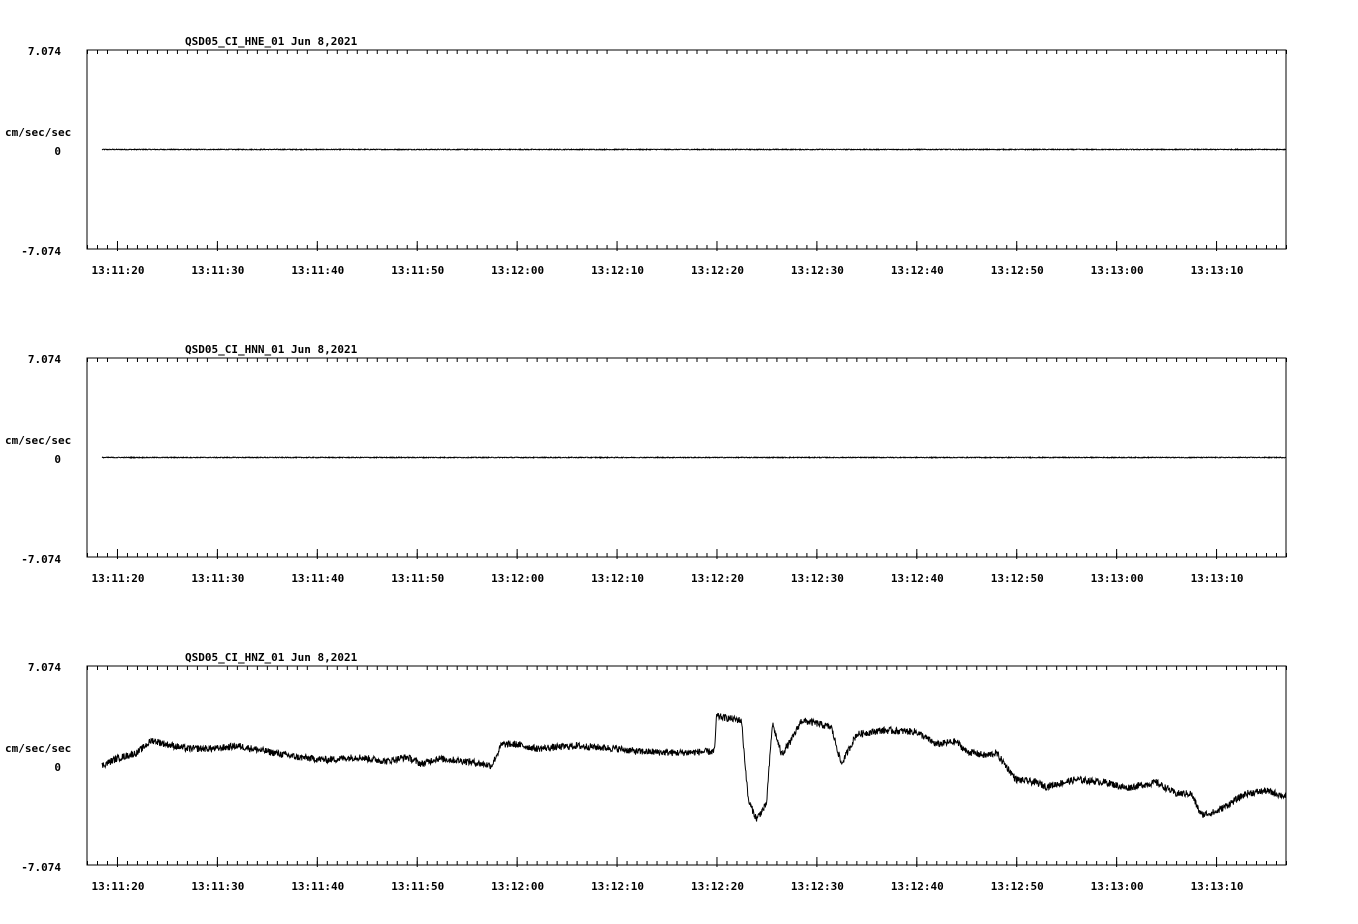 Image resolution: width=1358 pixels, height=924 pixels. What do you see at coordinates (271, 349) in the screenshot?
I see `panel-title: QSD05_CI_HNN_01 Jun 8,2021` at bounding box center [271, 349].